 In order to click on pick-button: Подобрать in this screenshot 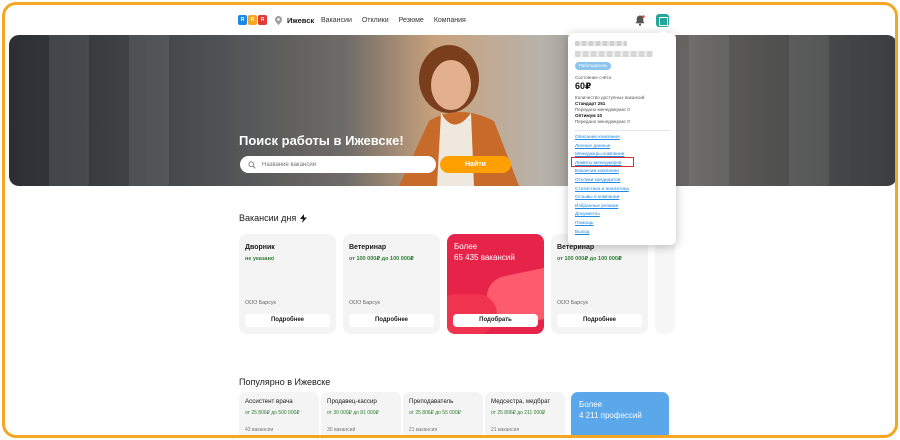, I will do `click(495, 320)`.